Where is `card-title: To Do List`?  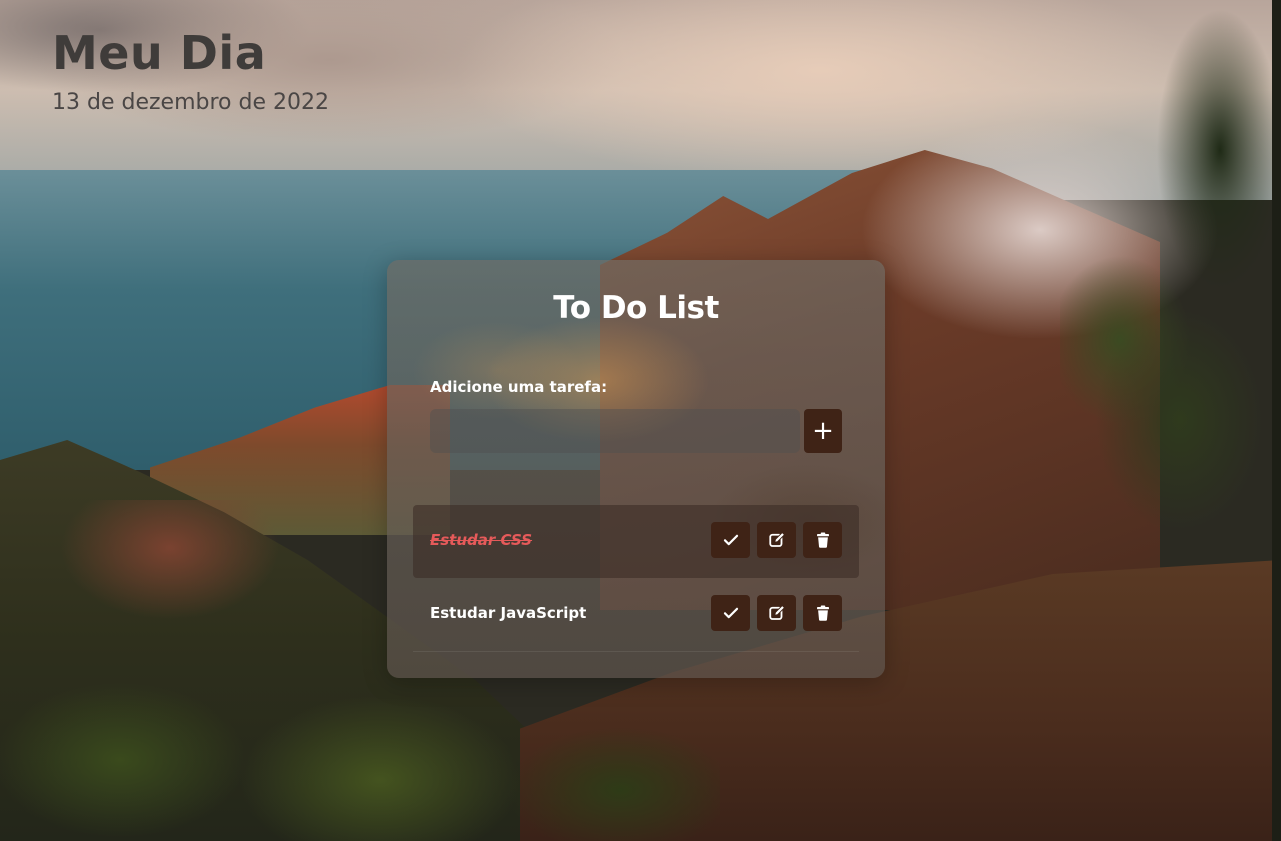
card-title: To Do List is located at coordinates (636, 308).